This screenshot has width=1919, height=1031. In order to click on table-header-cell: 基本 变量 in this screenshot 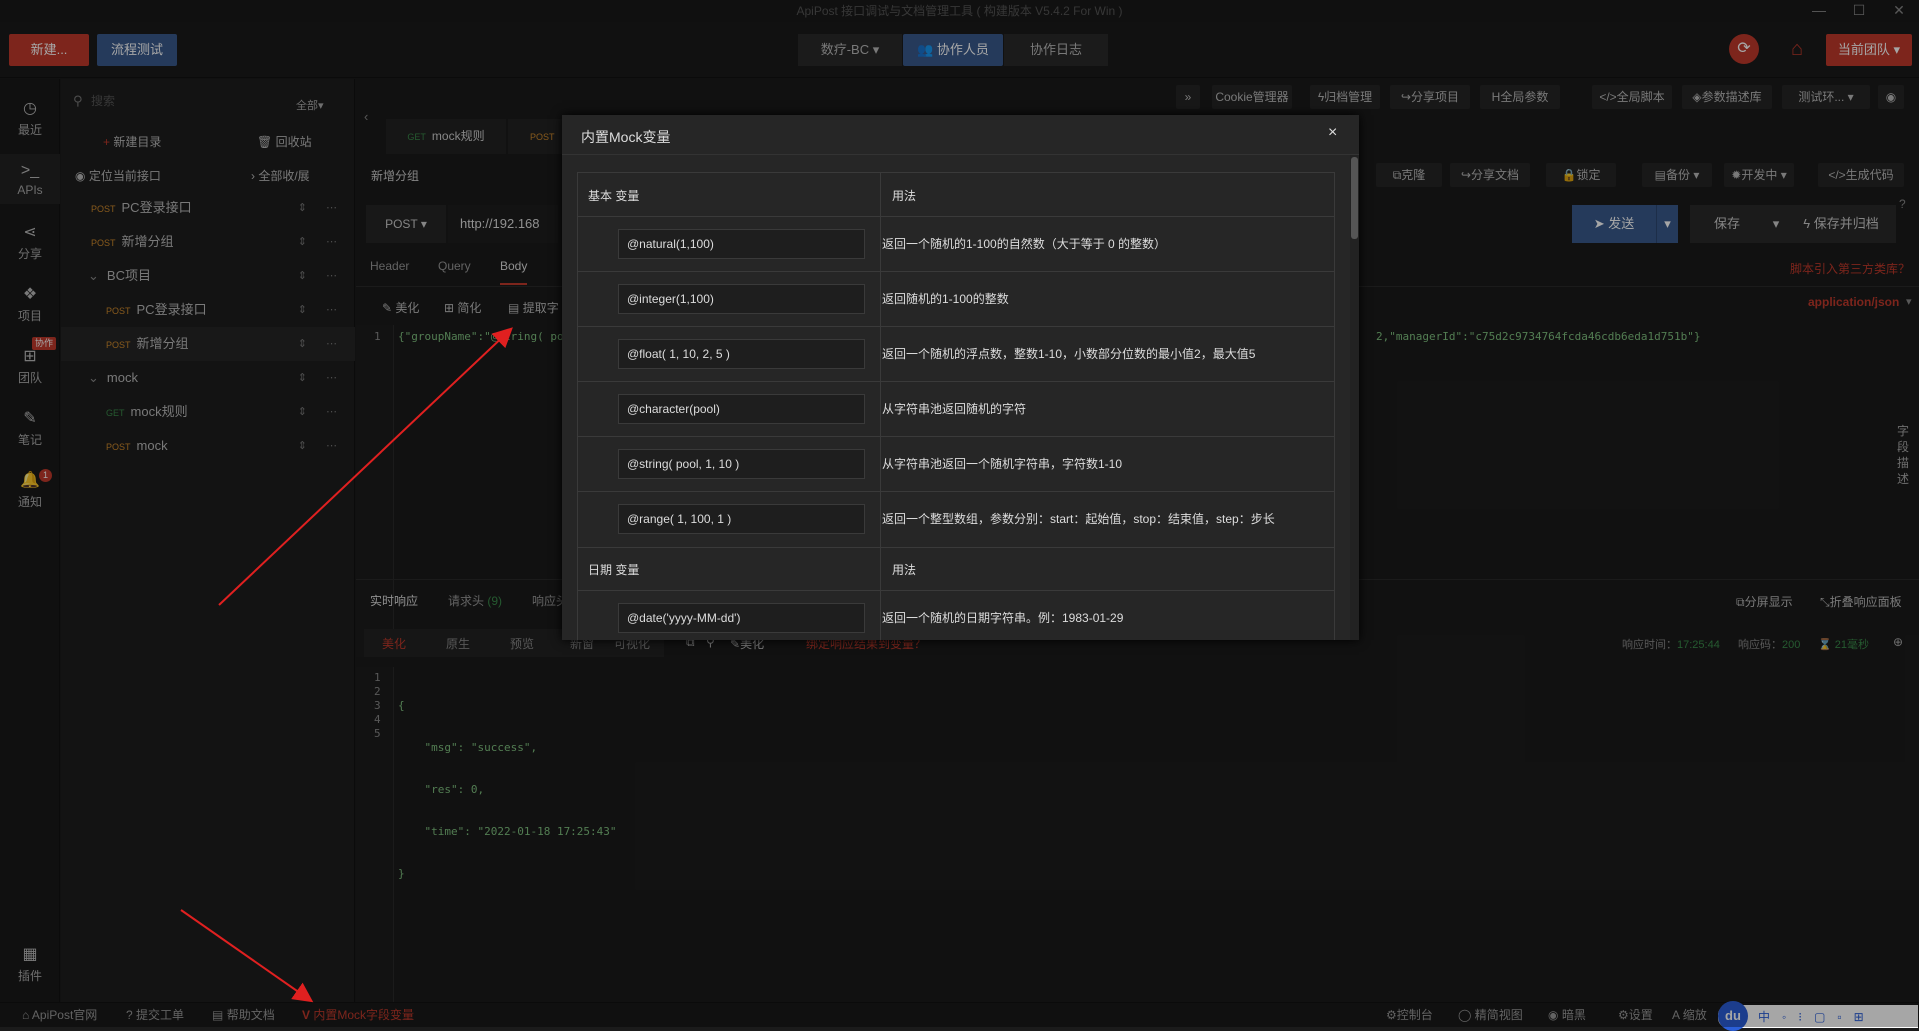, I will do `click(729, 194)`.